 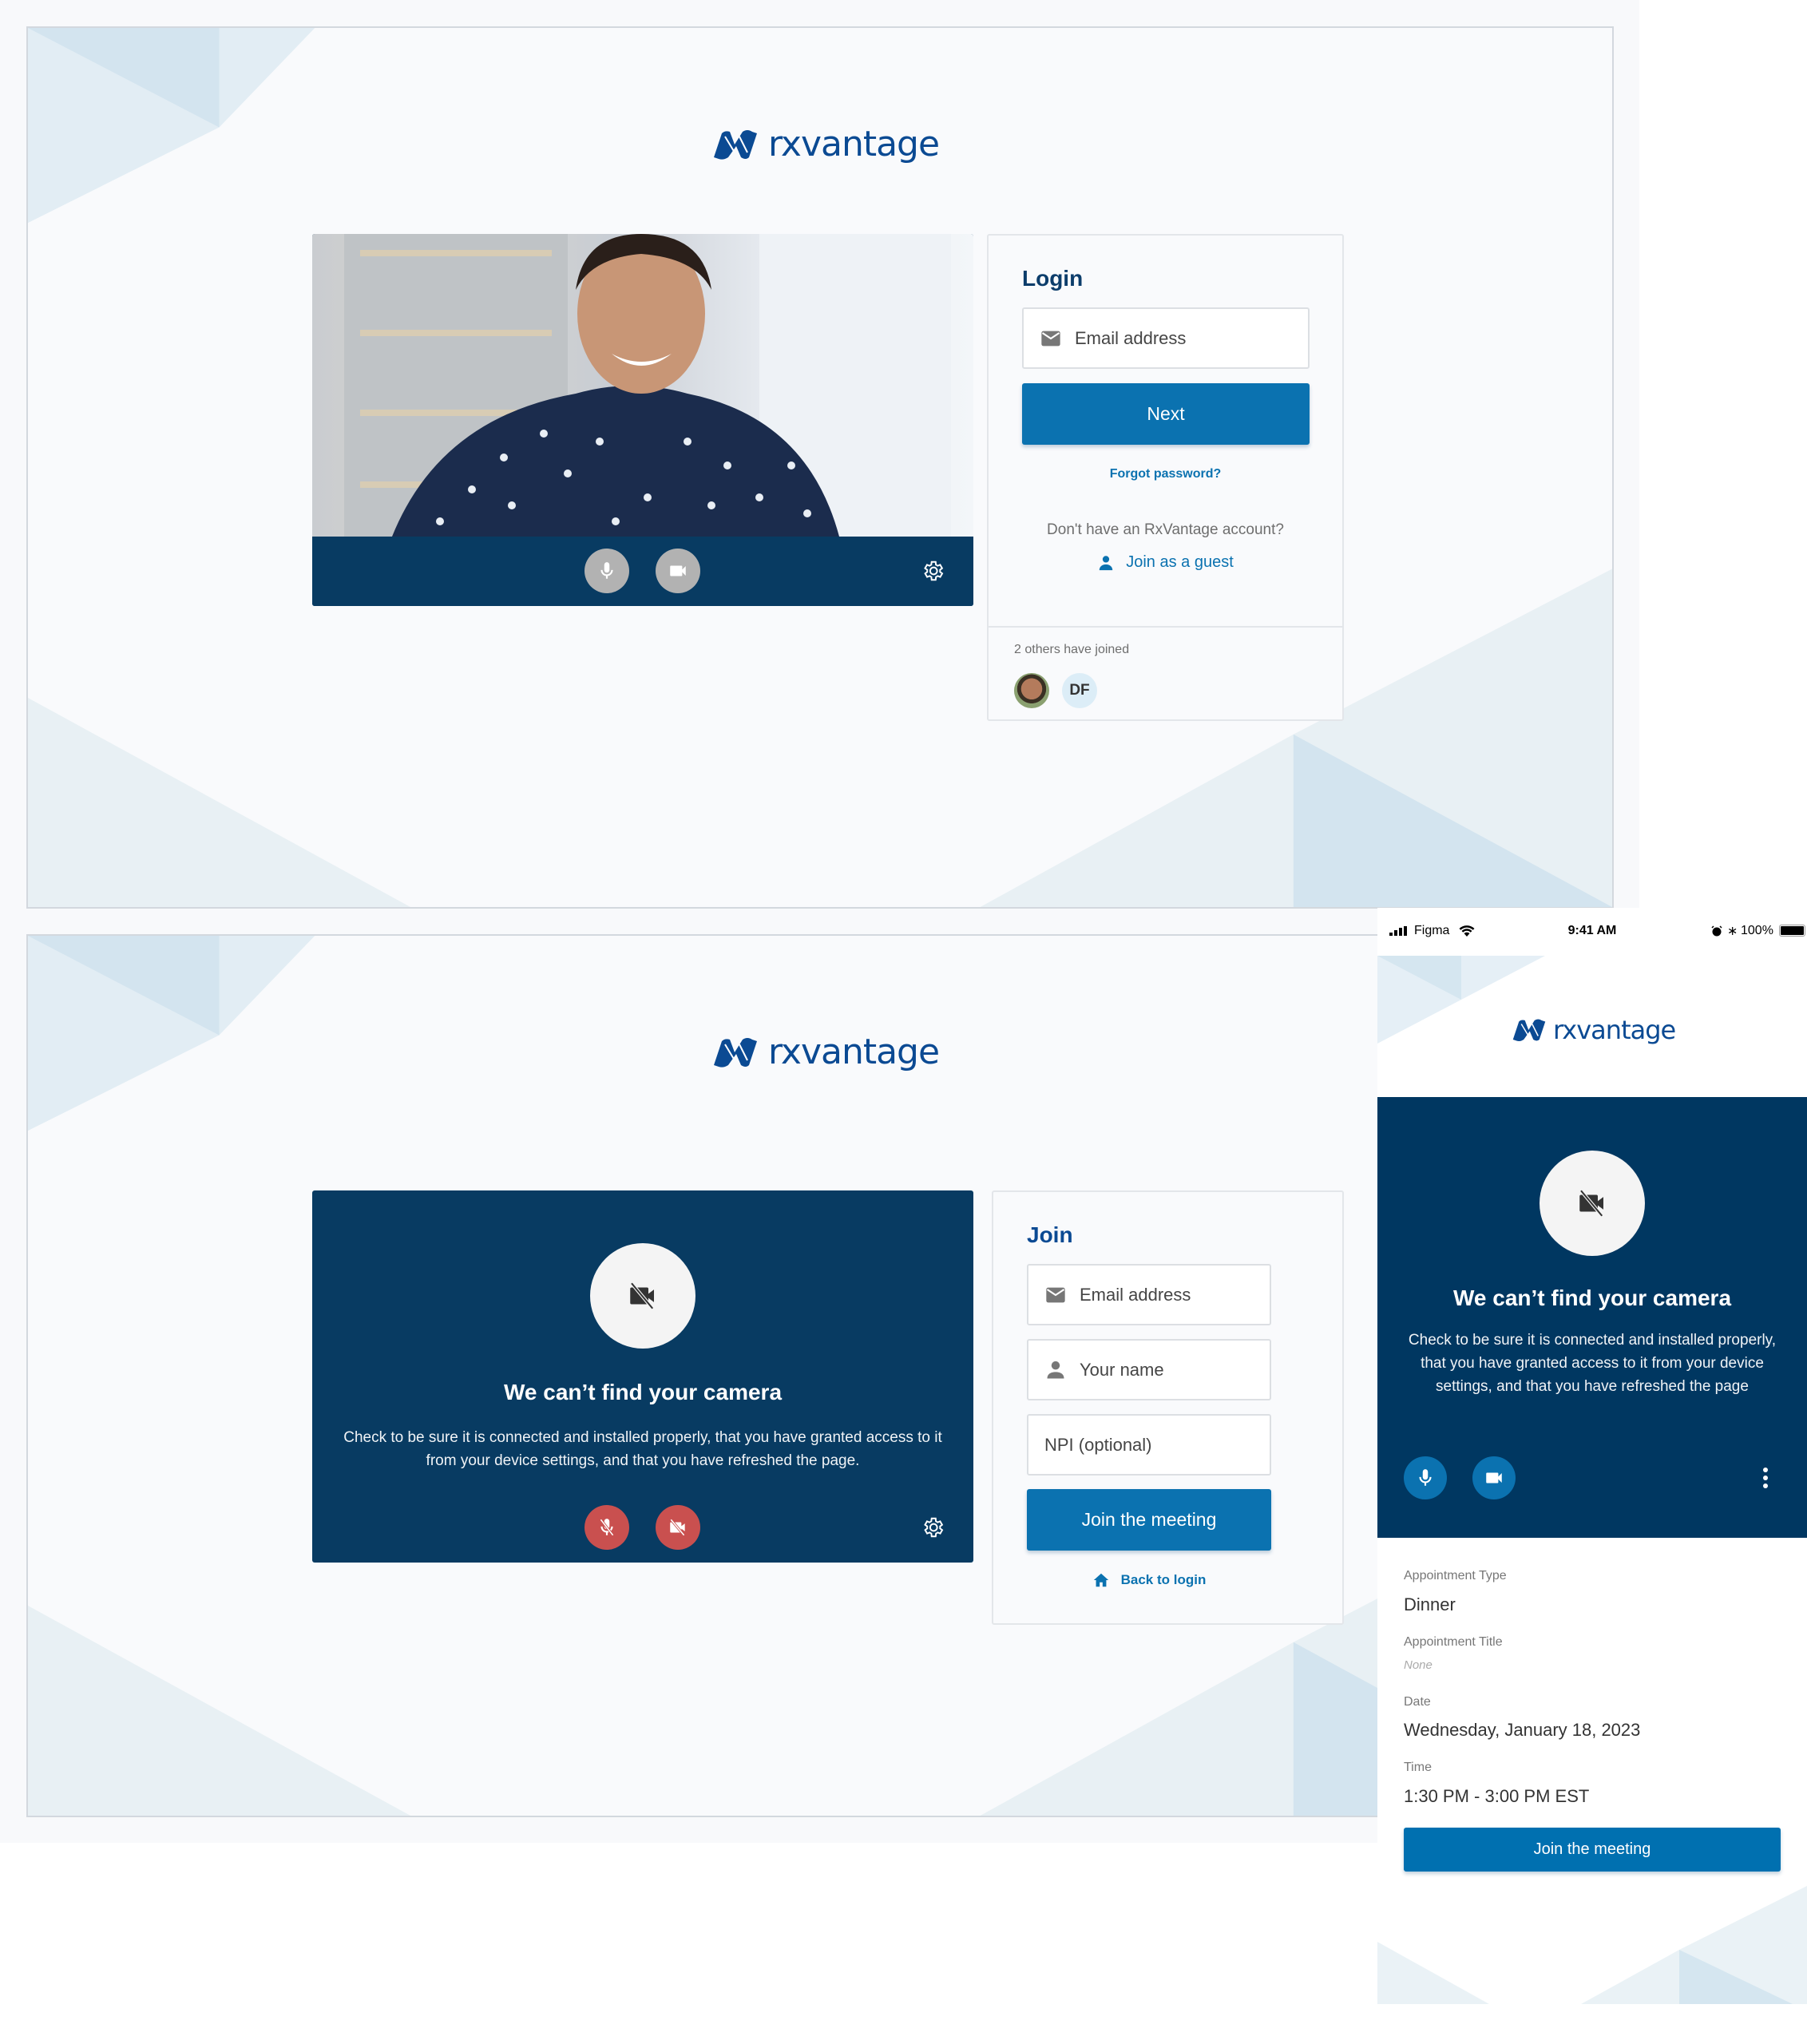 I want to click on forgot-password-label: Forgot password?, so click(x=1165, y=474).